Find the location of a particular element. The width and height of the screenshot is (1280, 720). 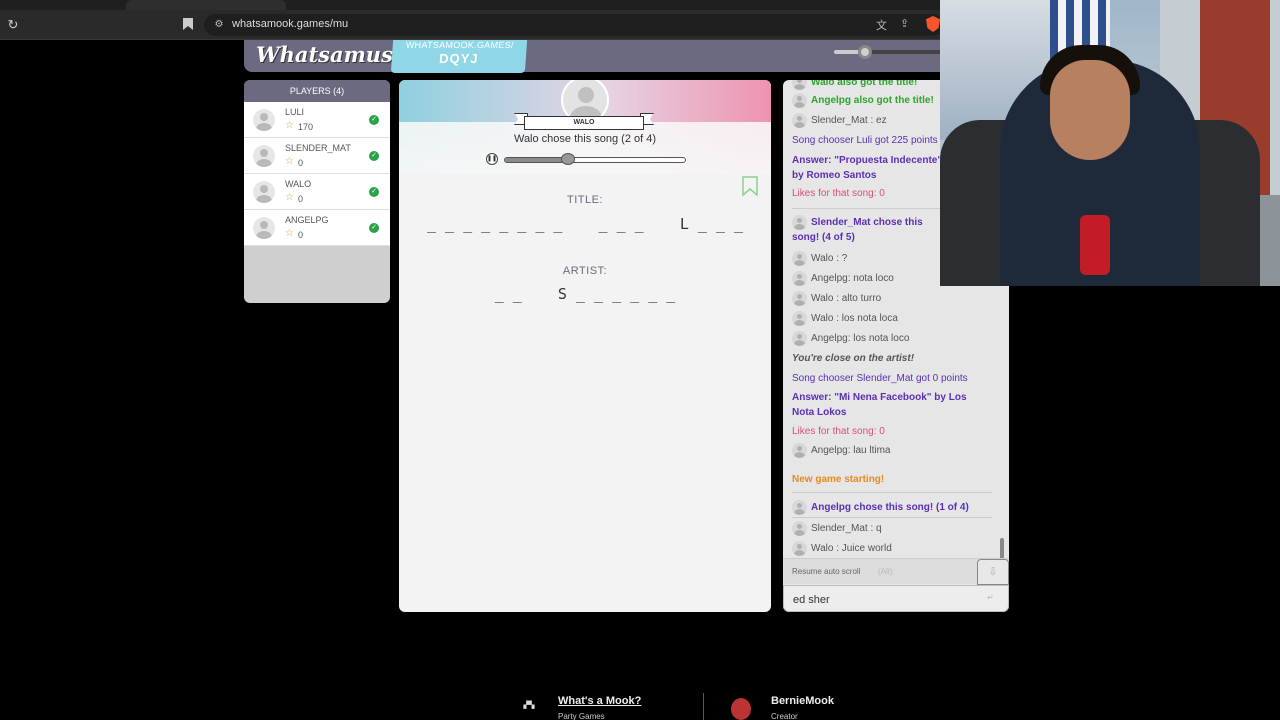

chat-message: Slender_Mat : q is located at coordinates (892, 528).